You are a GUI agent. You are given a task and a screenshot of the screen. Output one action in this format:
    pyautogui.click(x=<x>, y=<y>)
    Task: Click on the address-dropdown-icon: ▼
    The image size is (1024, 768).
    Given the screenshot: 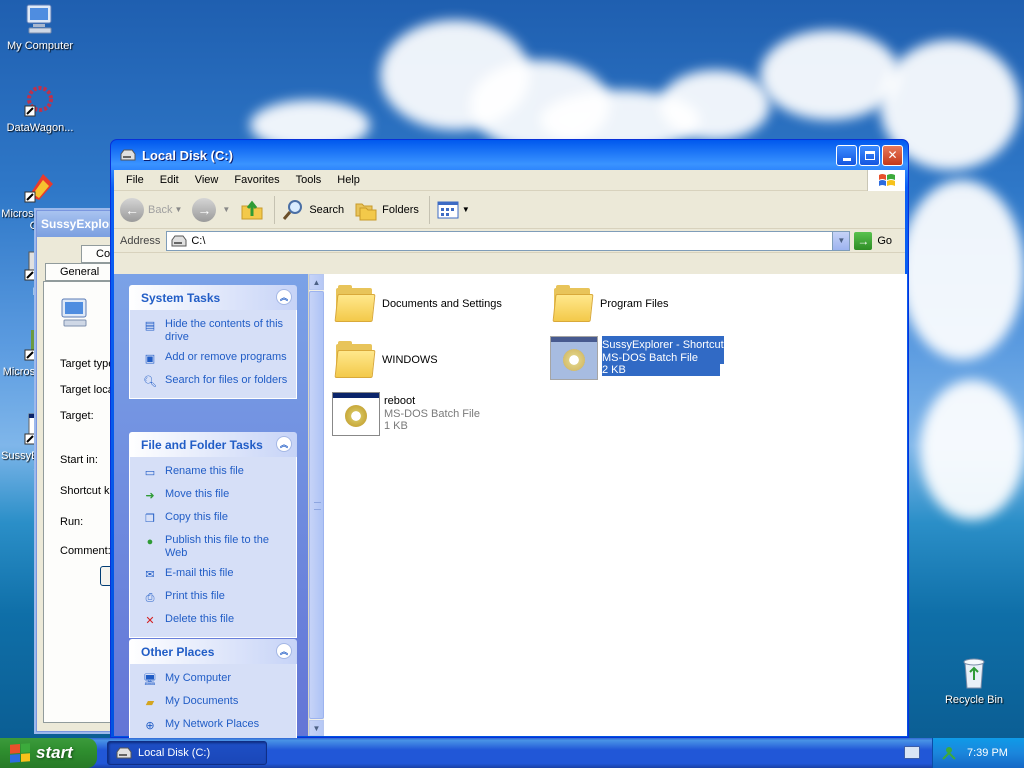 What is the action you would take?
    pyautogui.click(x=841, y=240)
    